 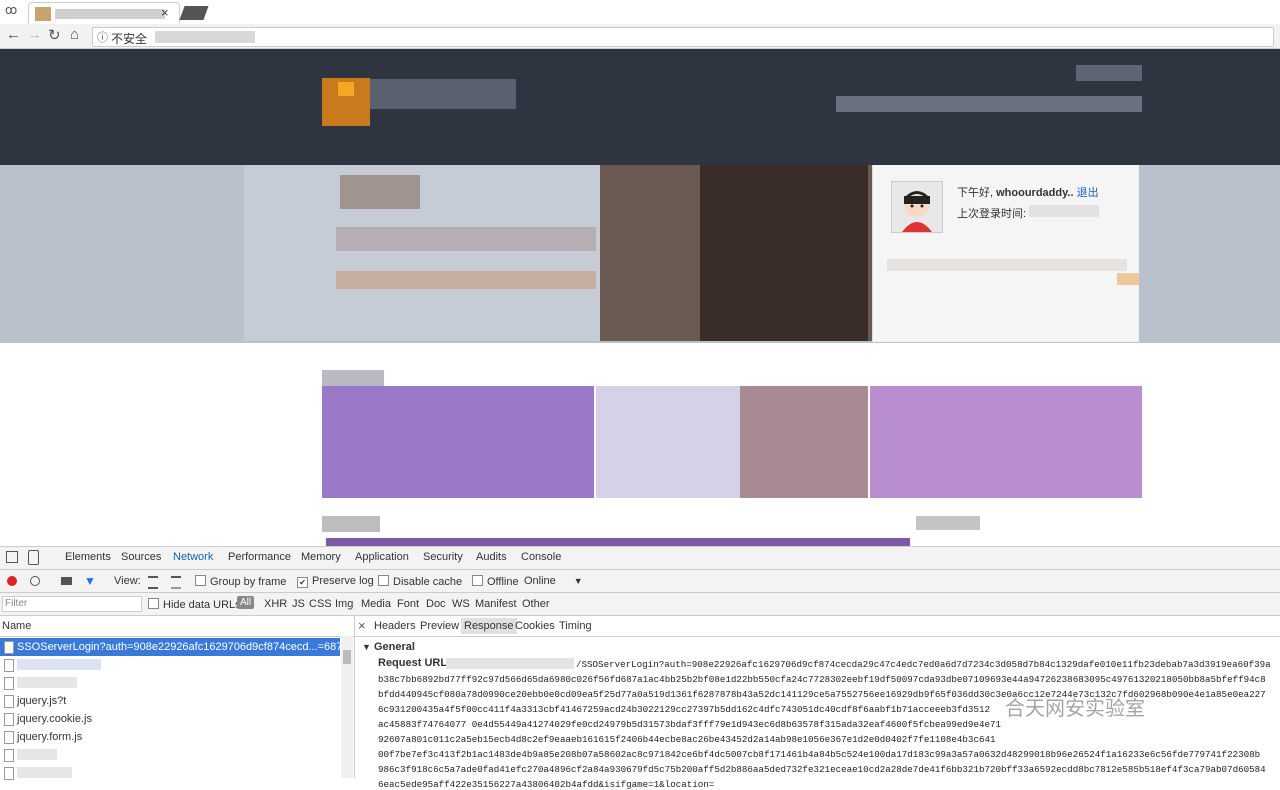 I want to click on filter-ws-button: WS, so click(x=461, y=604).